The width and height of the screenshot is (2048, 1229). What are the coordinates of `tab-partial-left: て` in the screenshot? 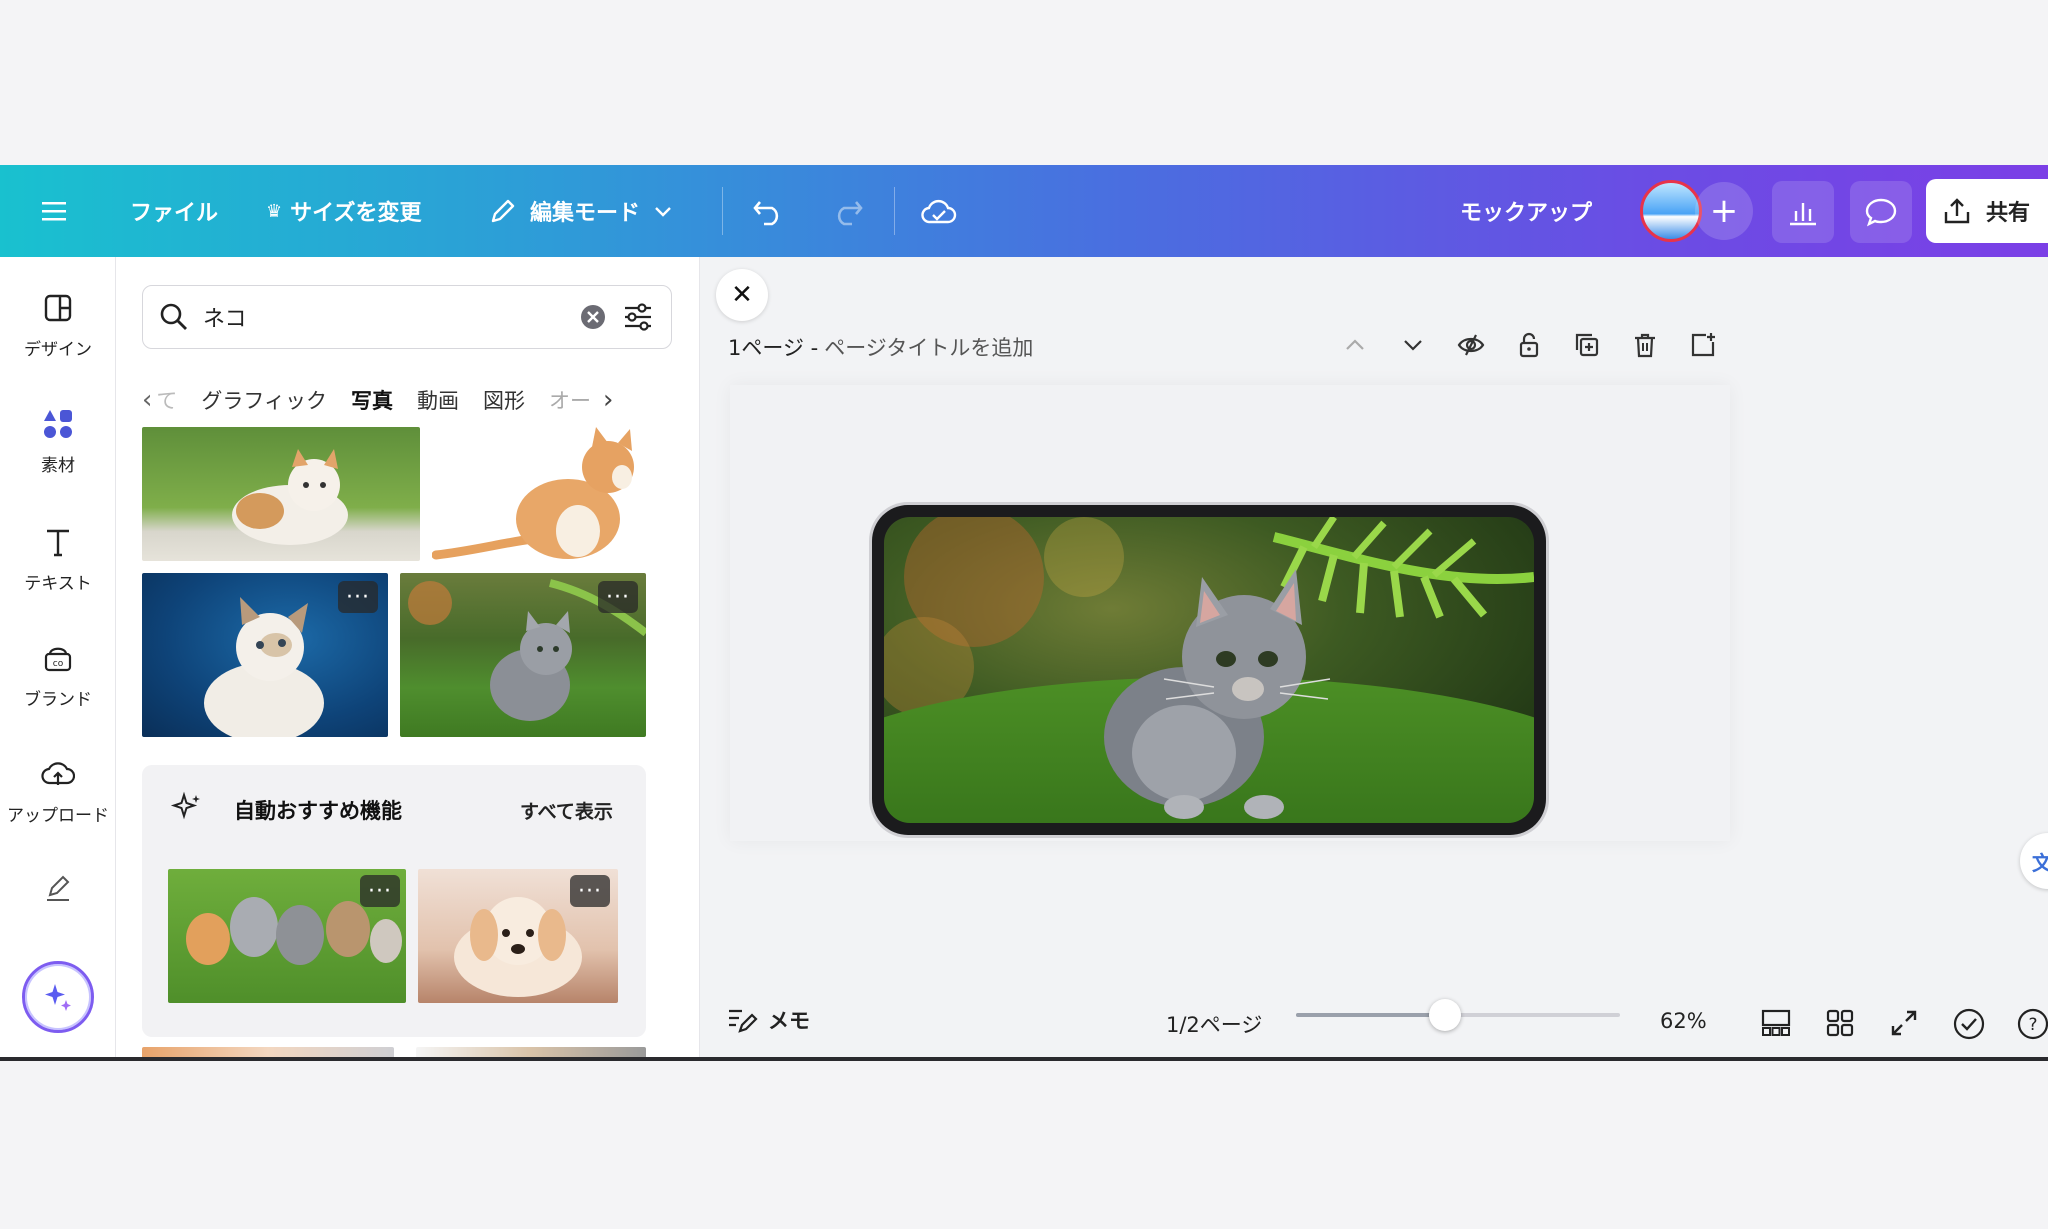 It's located at (171, 400).